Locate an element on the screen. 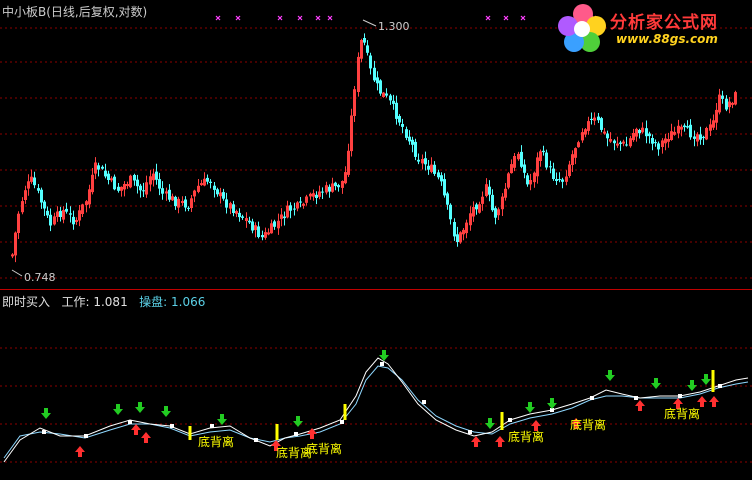 The image size is (752, 480). divergence-label-2: 底背离 is located at coordinates (324, 448).